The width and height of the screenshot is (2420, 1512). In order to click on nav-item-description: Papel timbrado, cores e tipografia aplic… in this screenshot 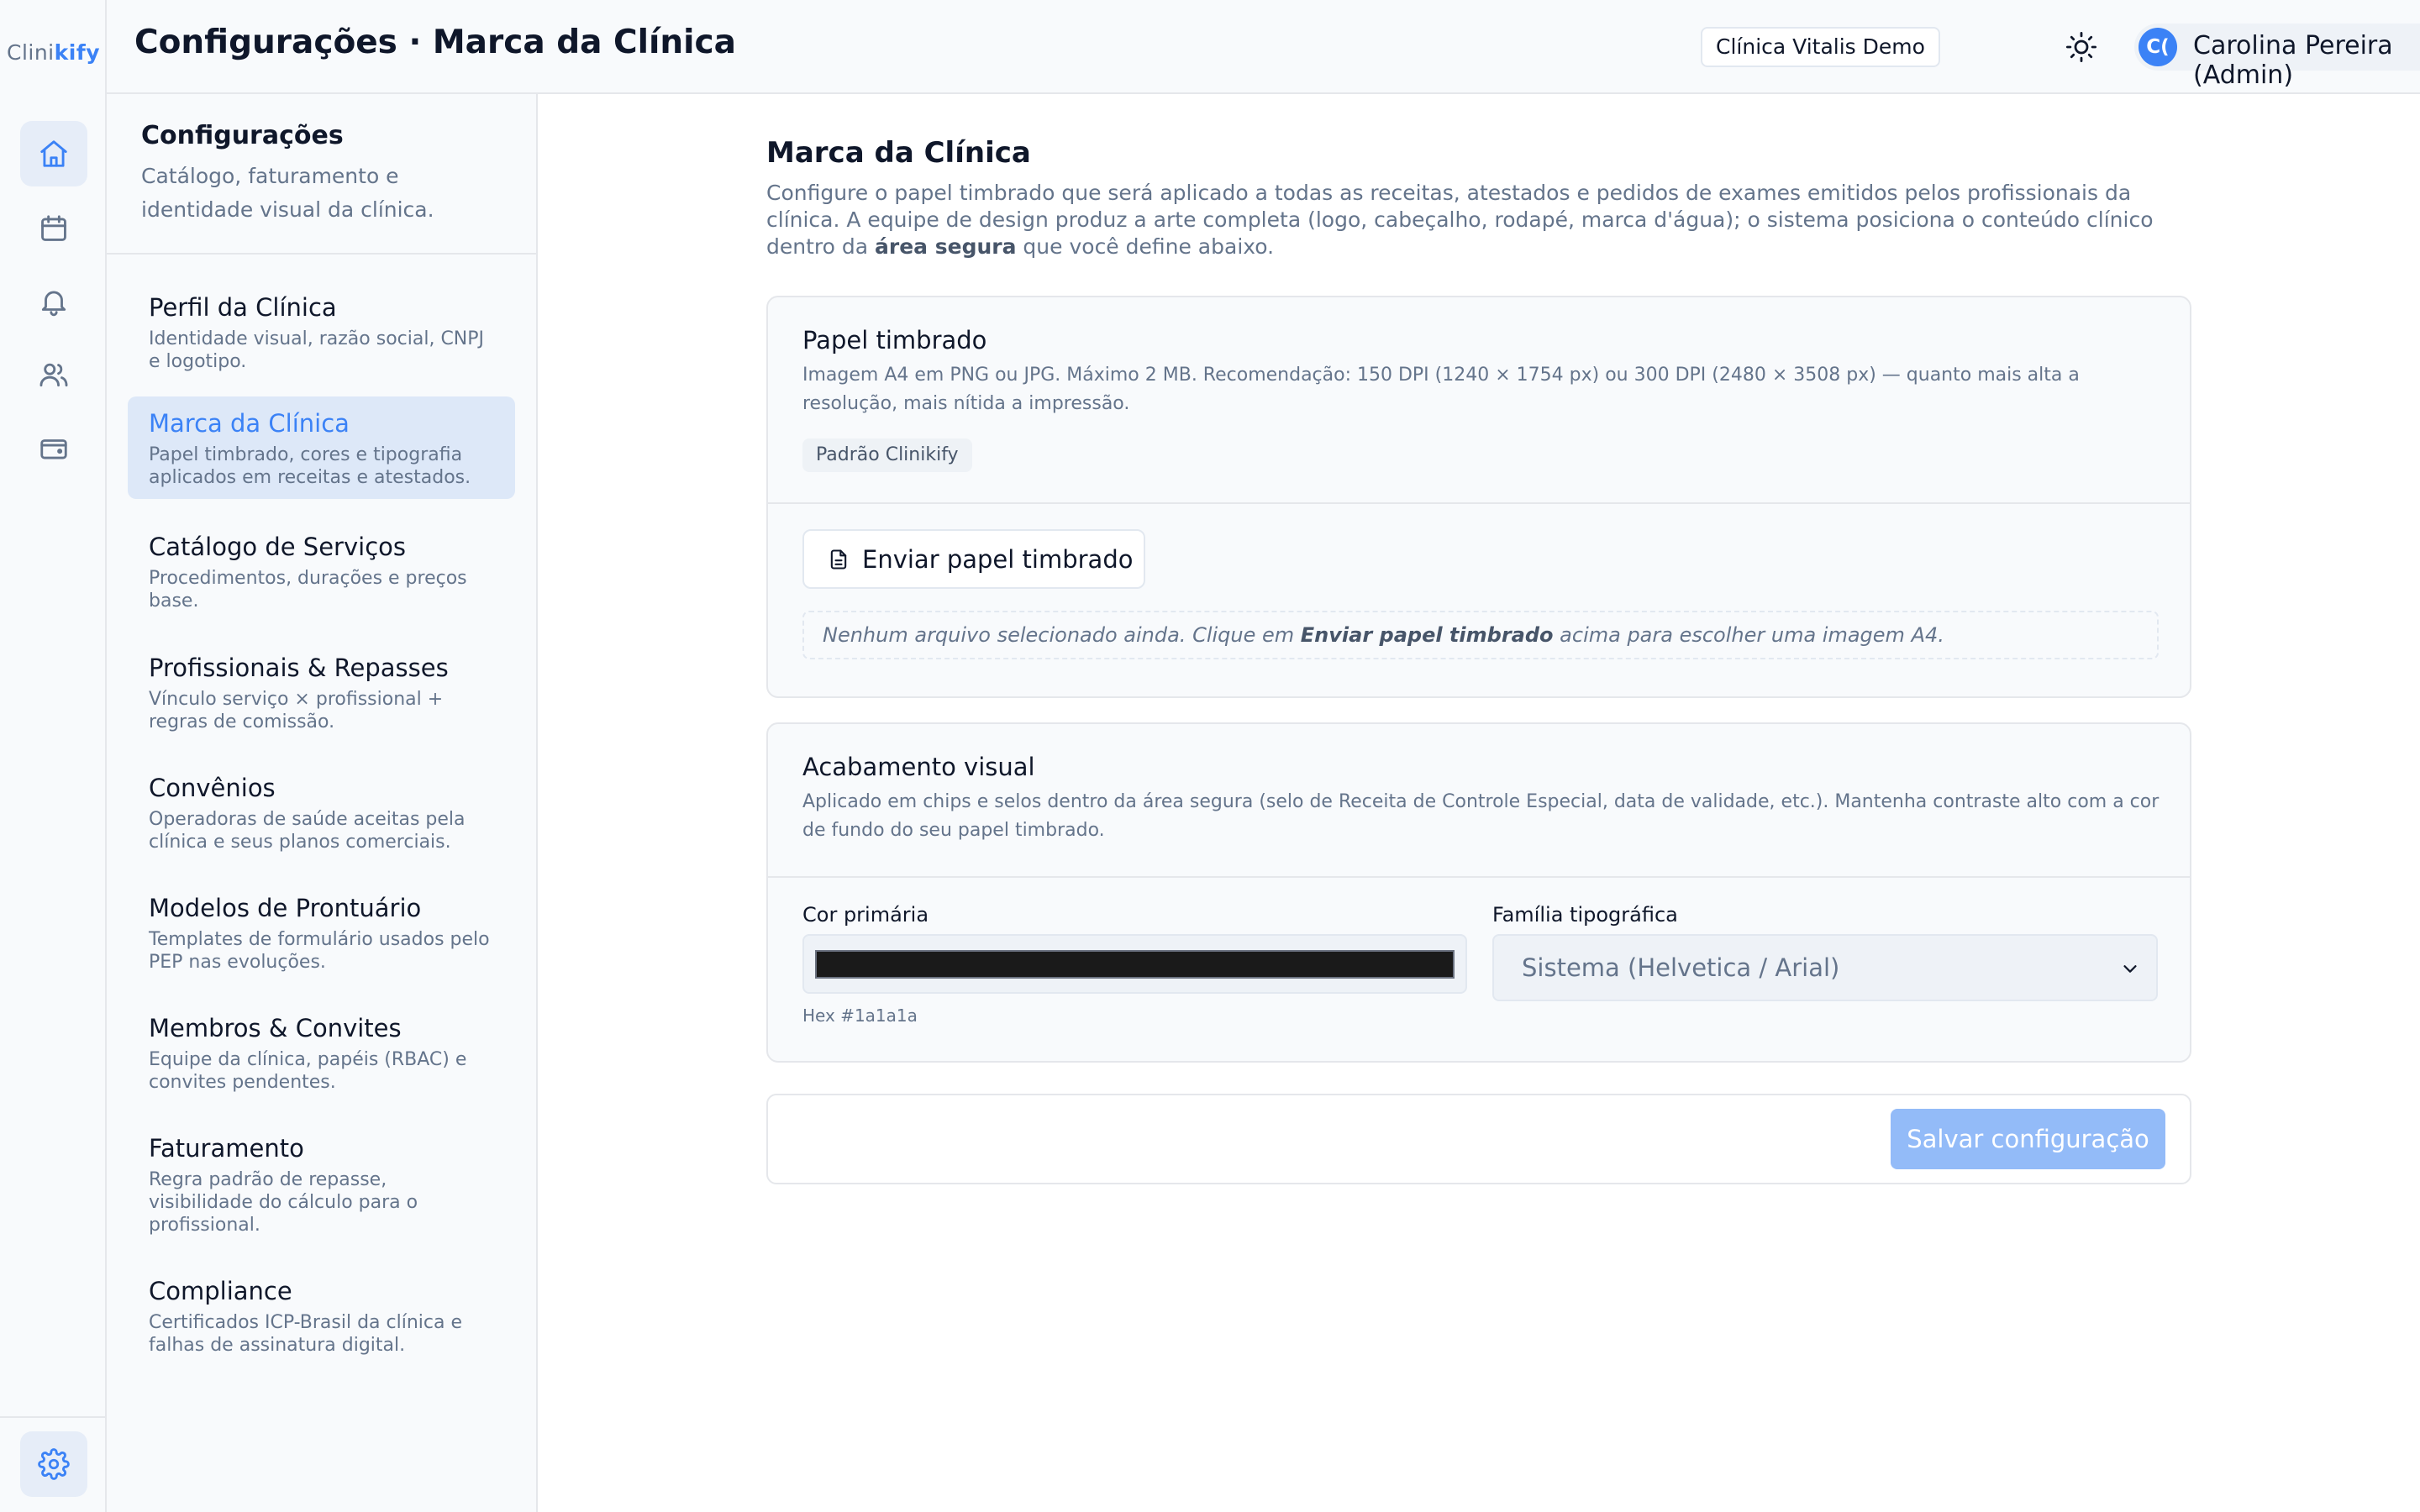, I will do `click(310, 466)`.